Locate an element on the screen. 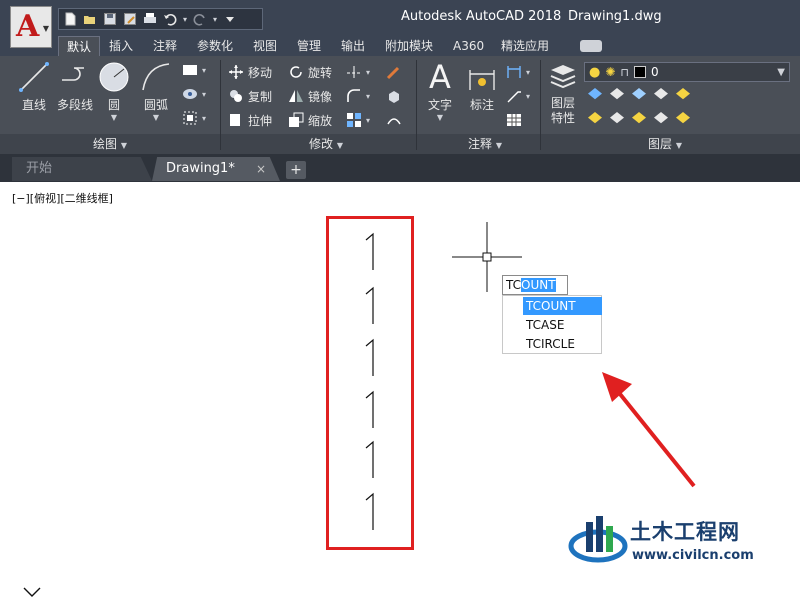 The image size is (800, 600). mirror-tool-button: 镜像 is located at coordinates (310, 96).